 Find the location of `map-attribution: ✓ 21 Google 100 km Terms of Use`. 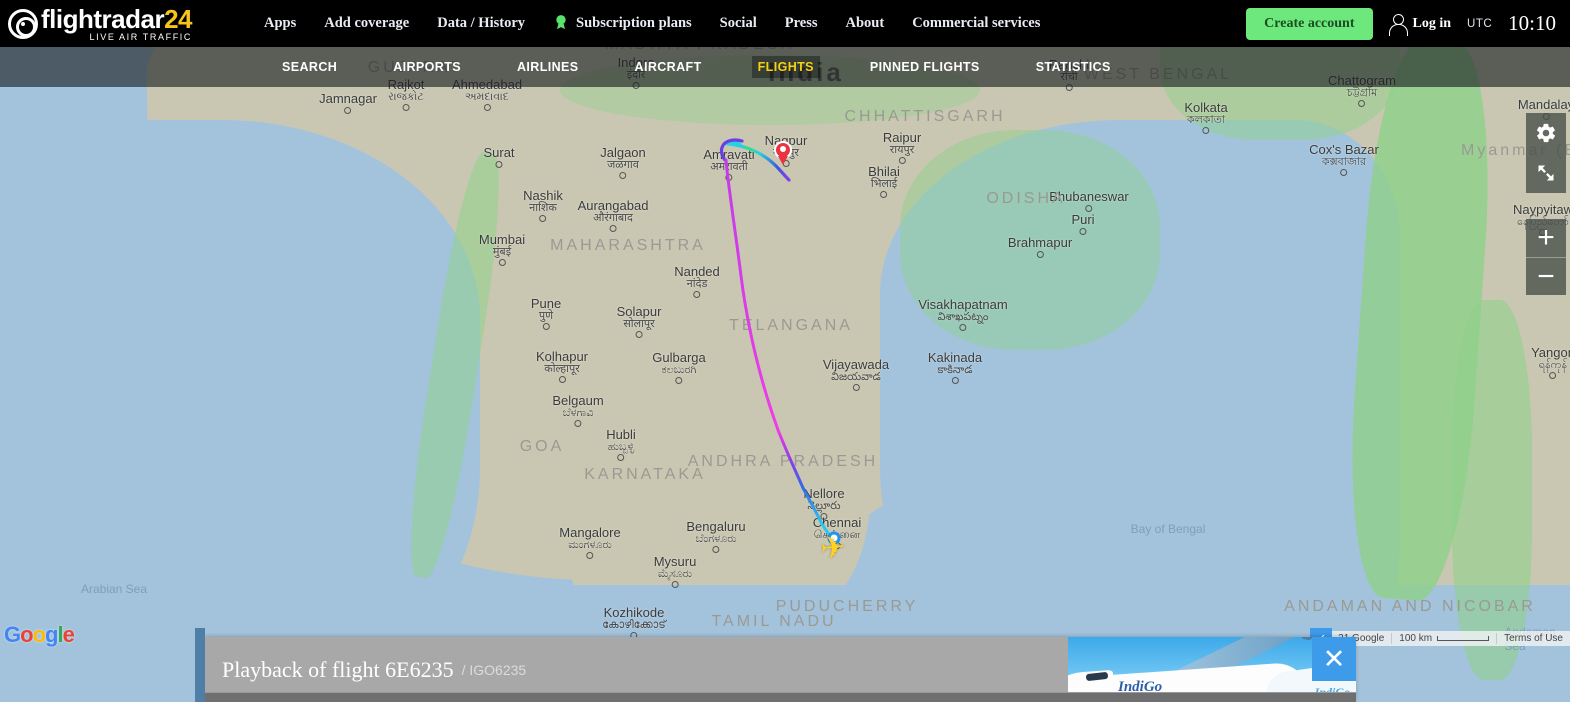

map-attribution: ✓ 21 Google 100 km Terms of Use is located at coordinates (1440, 638).